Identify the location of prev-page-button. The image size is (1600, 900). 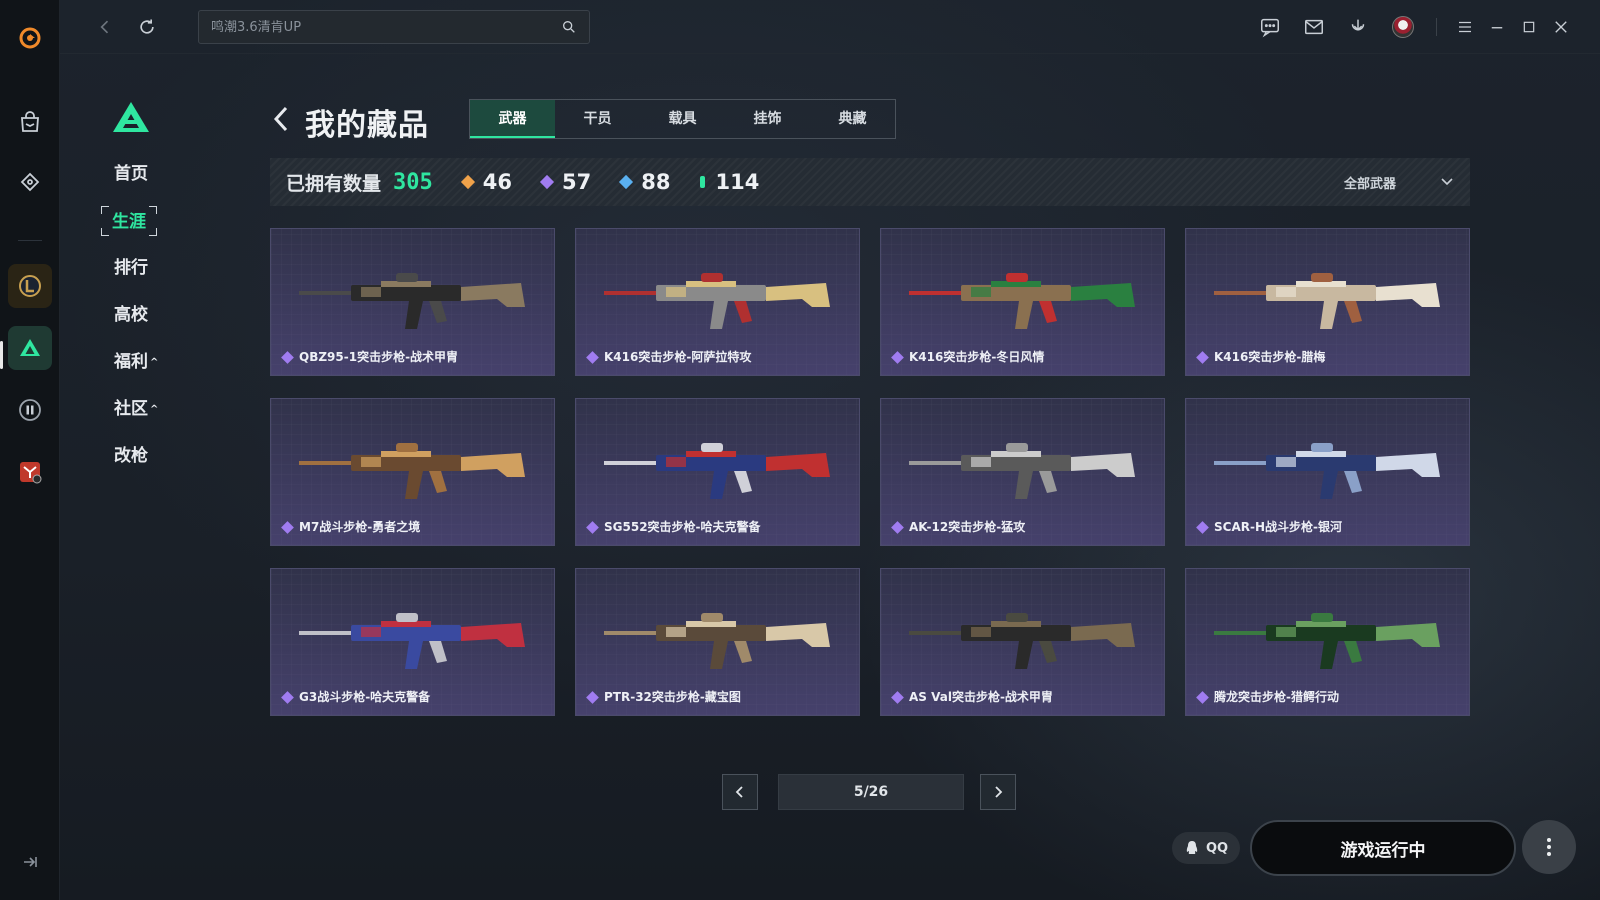
(740, 792).